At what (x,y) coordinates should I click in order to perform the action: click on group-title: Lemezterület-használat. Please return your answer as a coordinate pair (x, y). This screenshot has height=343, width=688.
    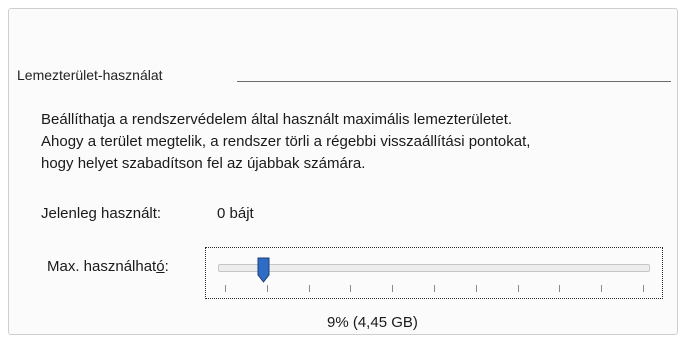
    Looking at the image, I should click on (93, 75).